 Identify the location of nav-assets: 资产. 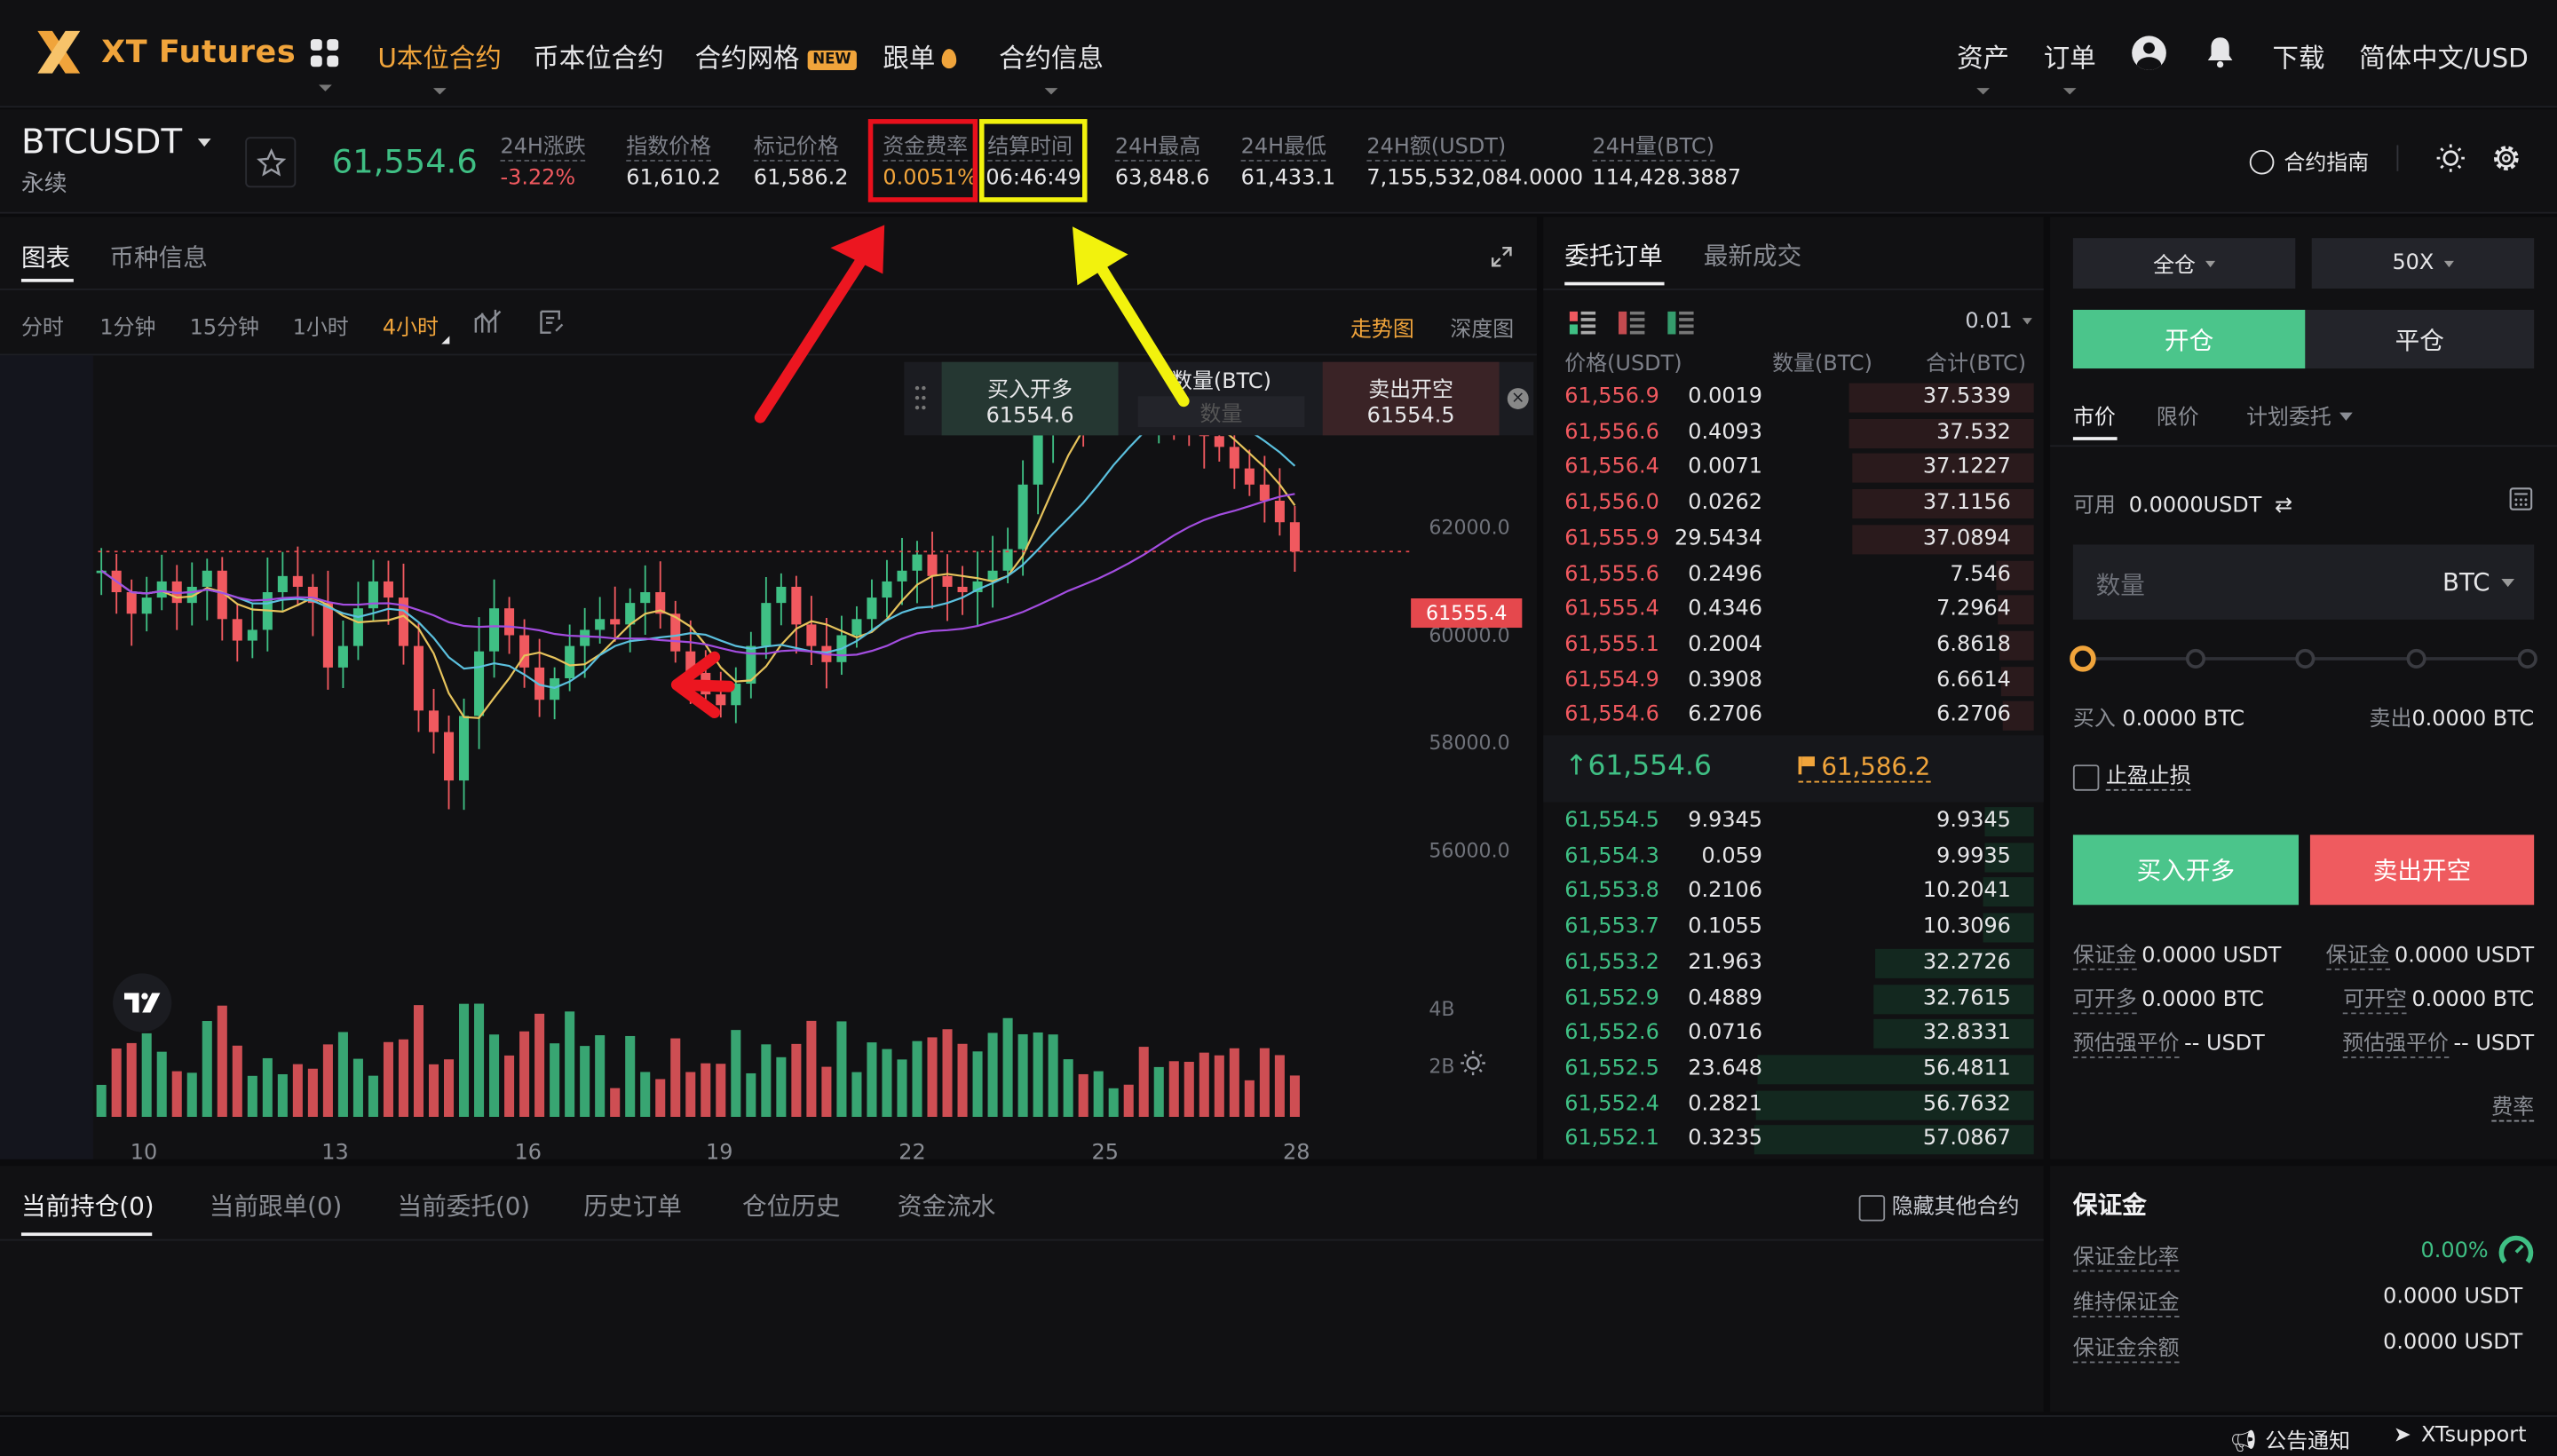
(1983, 65).